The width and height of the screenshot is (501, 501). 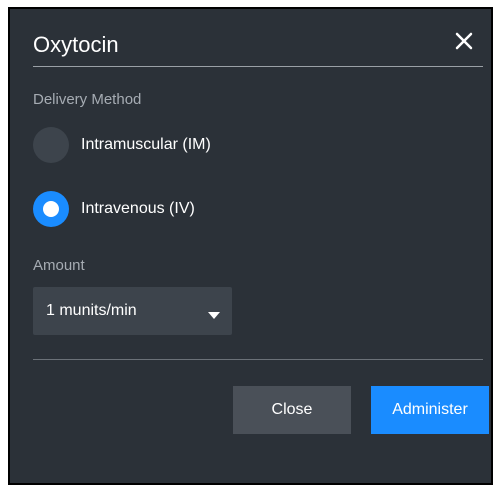 What do you see at coordinates (214, 313) in the screenshot?
I see `caret-down-icon` at bounding box center [214, 313].